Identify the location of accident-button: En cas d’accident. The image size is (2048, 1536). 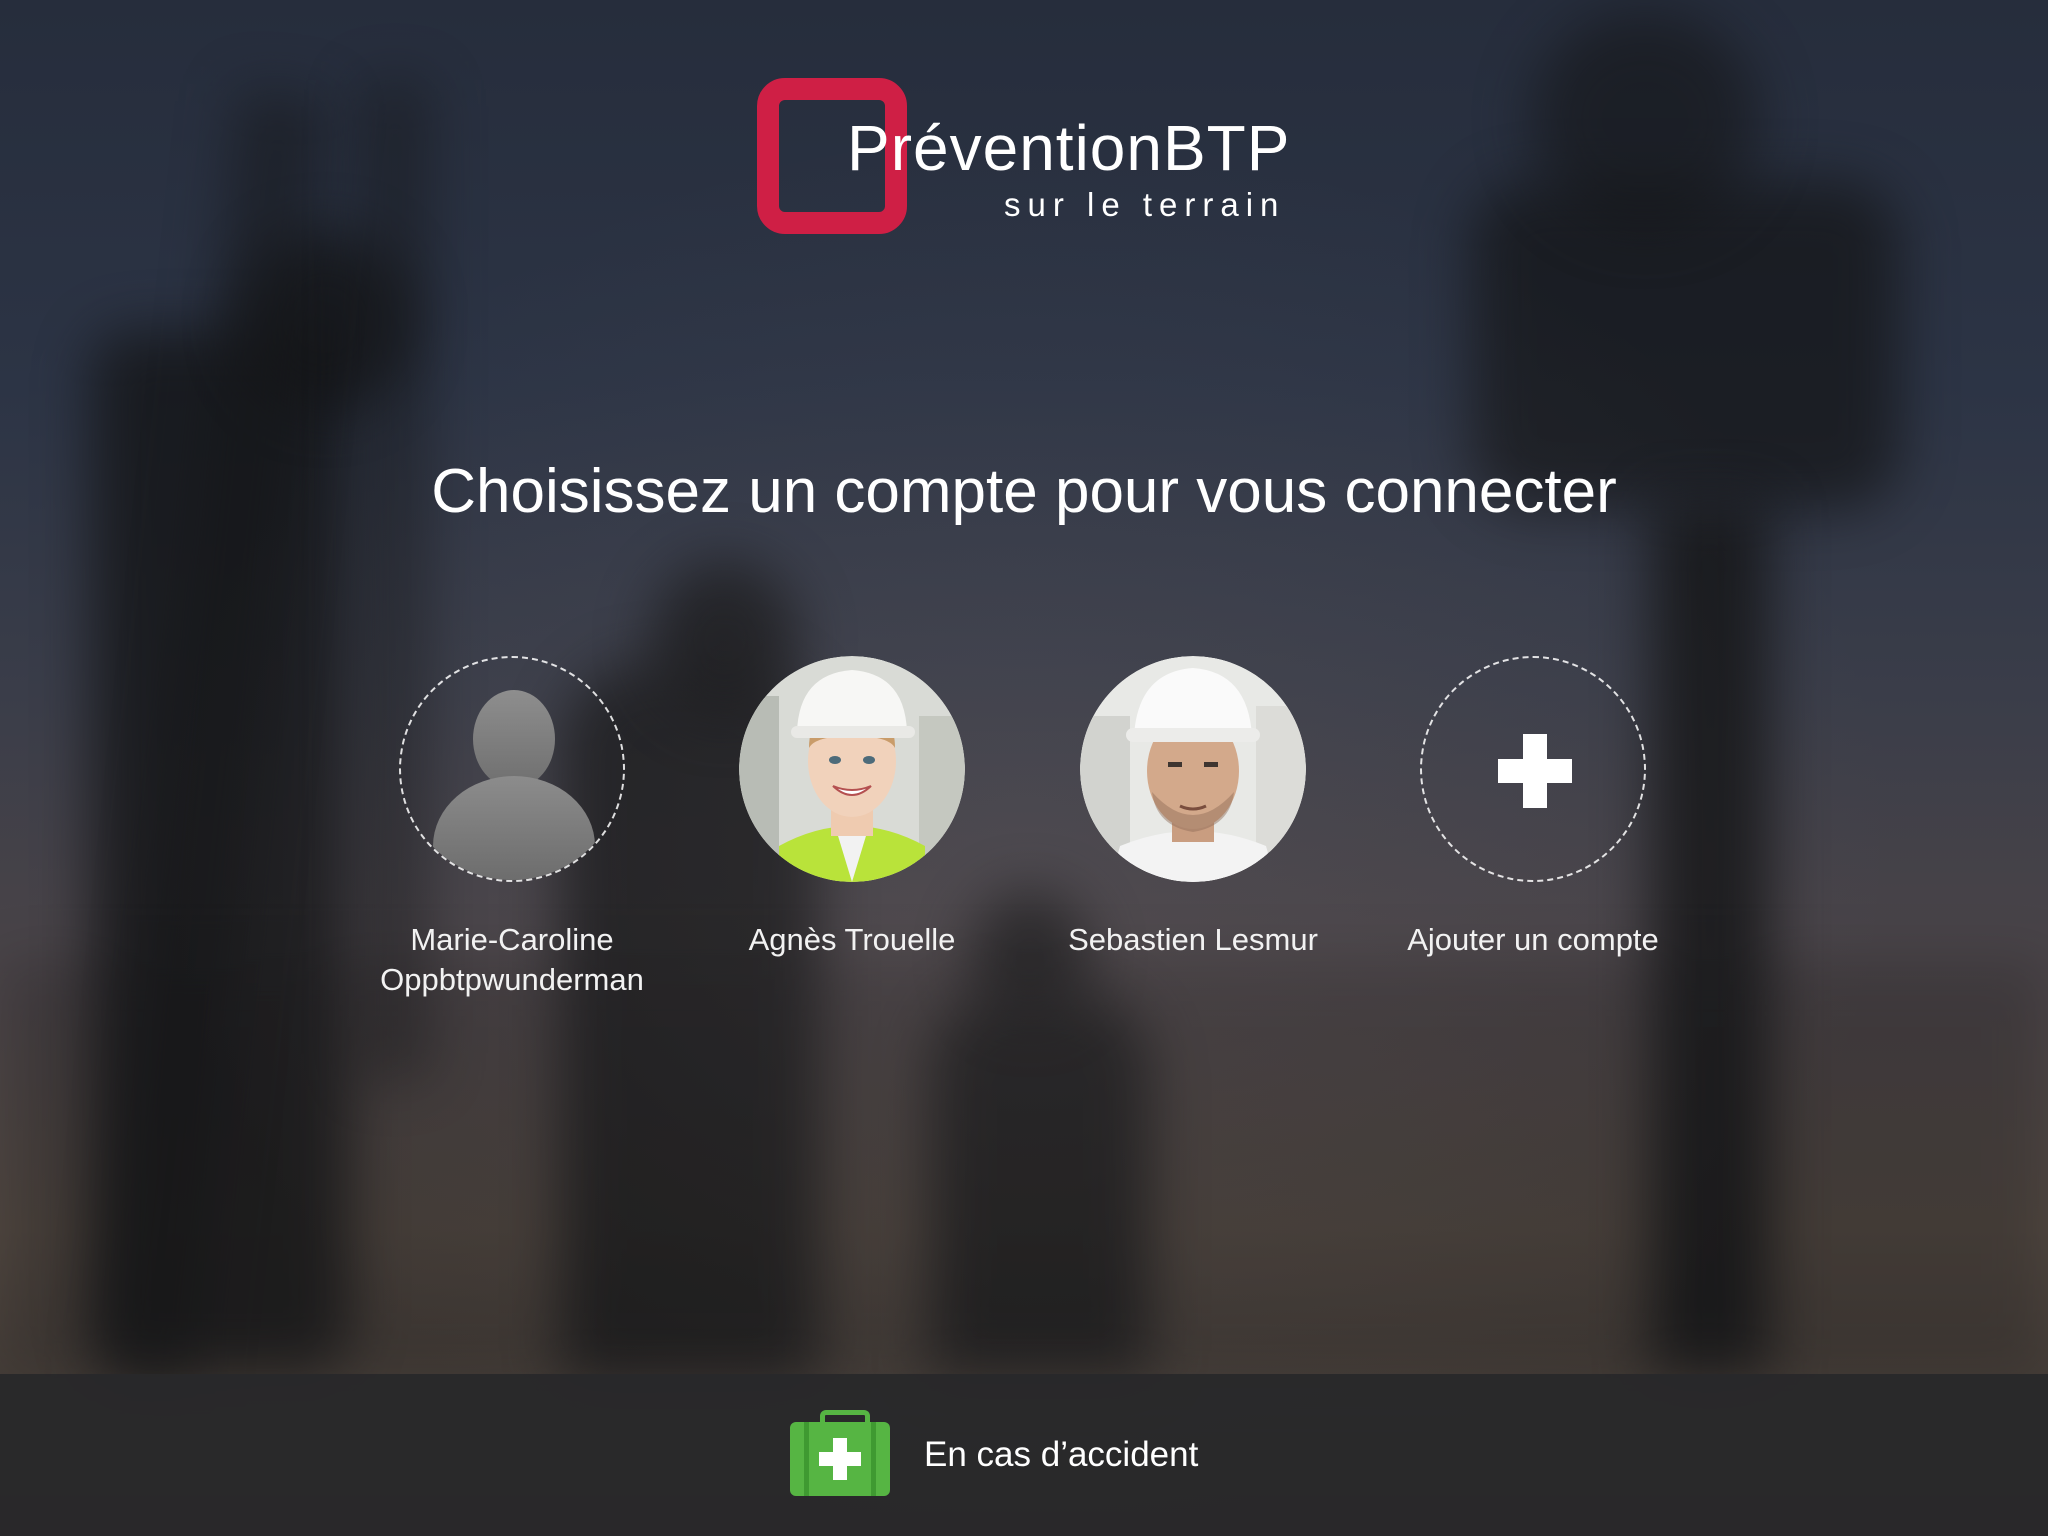
(994, 1455).